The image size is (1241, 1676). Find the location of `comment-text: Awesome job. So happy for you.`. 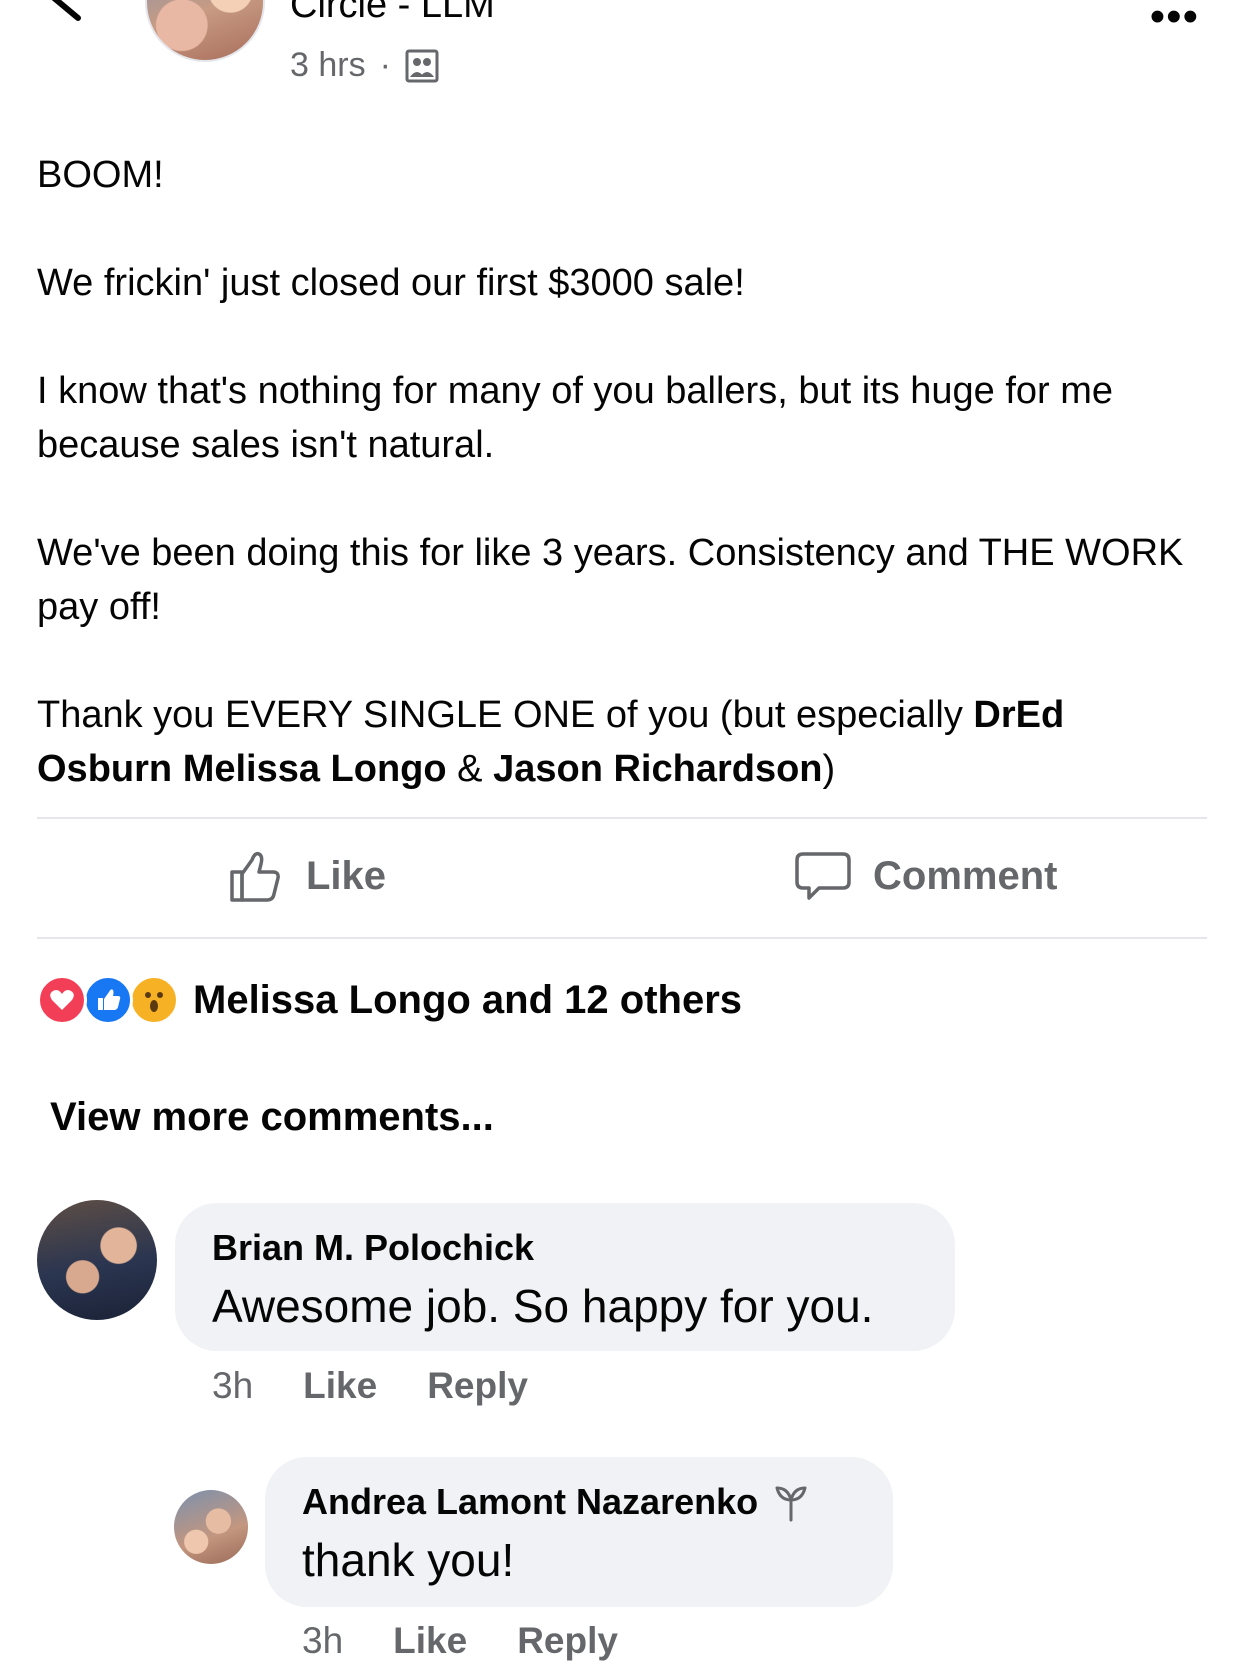

comment-text: Awesome job. So happy for you. is located at coordinates (543, 1306).